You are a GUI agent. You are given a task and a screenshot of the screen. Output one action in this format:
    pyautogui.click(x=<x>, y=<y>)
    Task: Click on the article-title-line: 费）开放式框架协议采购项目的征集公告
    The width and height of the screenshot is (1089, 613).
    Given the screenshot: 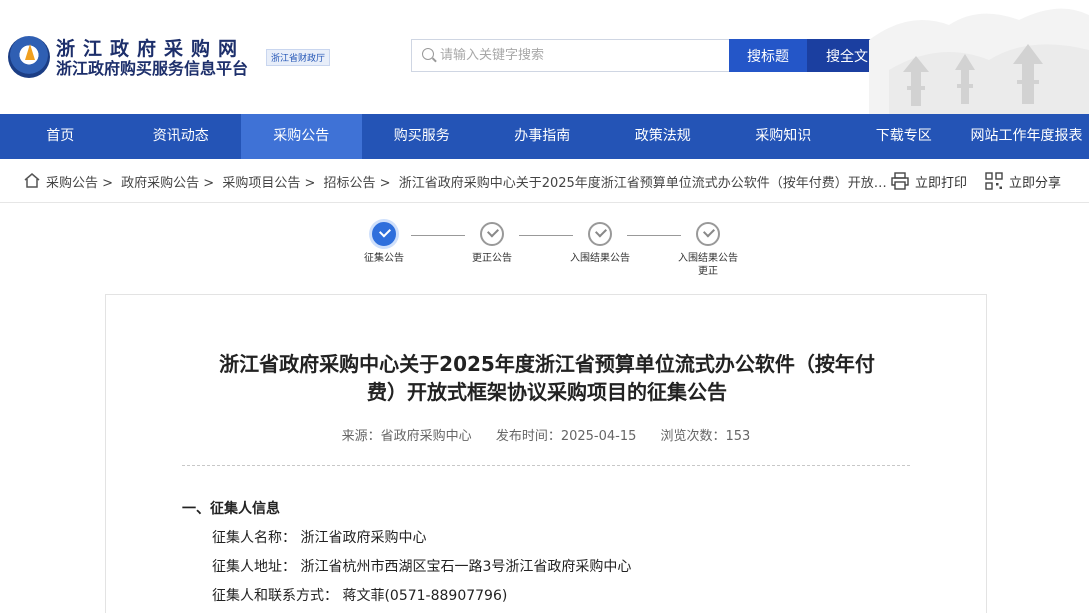 What is the action you would take?
    pyautogui.click(x=547, y=392)
    